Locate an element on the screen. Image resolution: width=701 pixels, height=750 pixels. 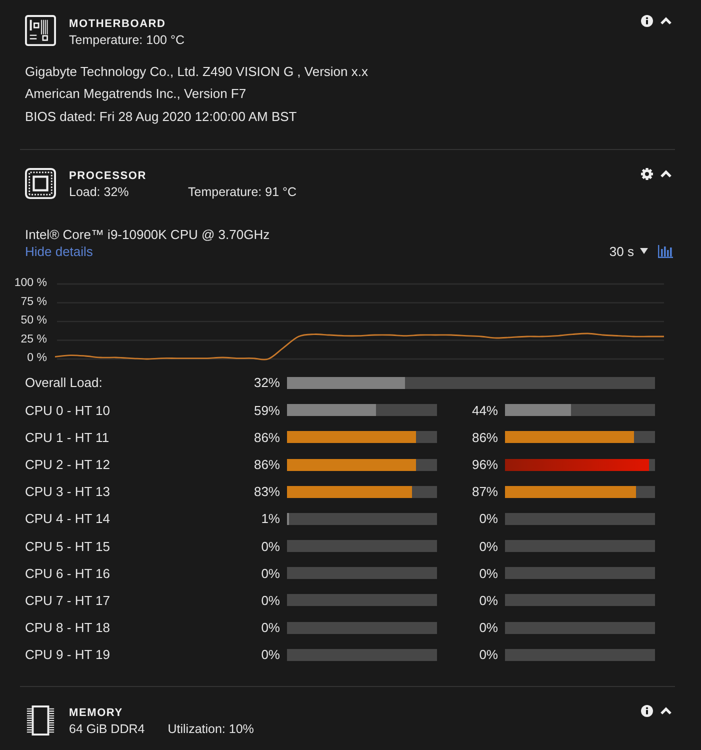
load-percent: 87% is located at coordinates (484, 492).